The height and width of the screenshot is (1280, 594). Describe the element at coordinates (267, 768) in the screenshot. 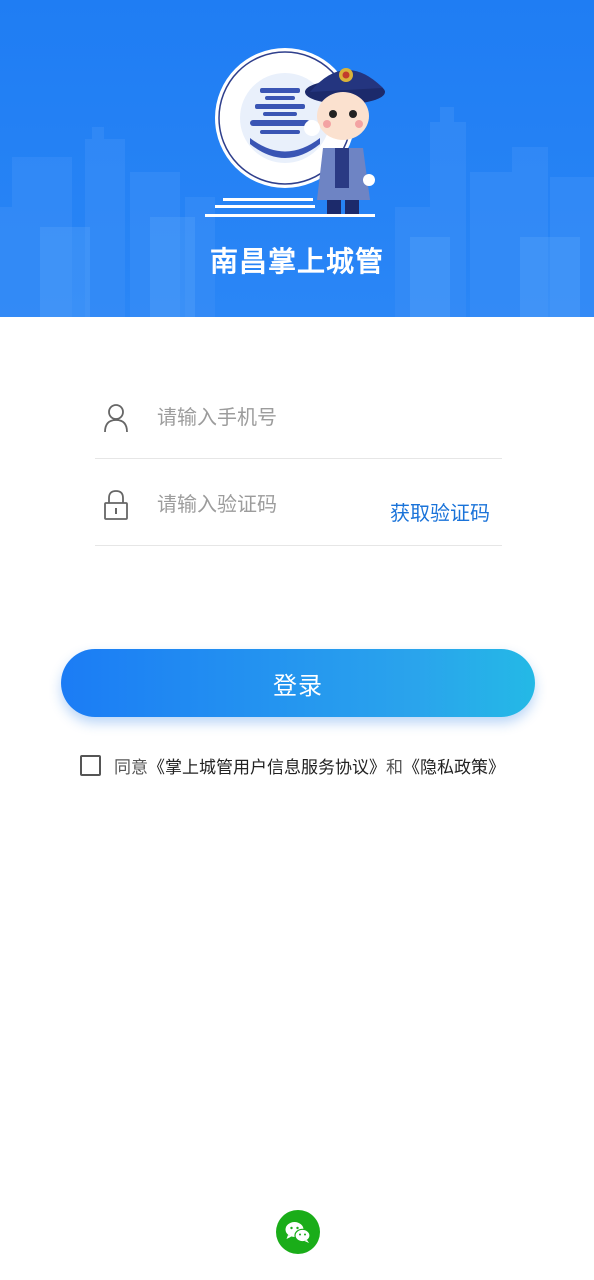

I see `service-agreement-link: 《掌上城管用户信息服务协议》` at that location.